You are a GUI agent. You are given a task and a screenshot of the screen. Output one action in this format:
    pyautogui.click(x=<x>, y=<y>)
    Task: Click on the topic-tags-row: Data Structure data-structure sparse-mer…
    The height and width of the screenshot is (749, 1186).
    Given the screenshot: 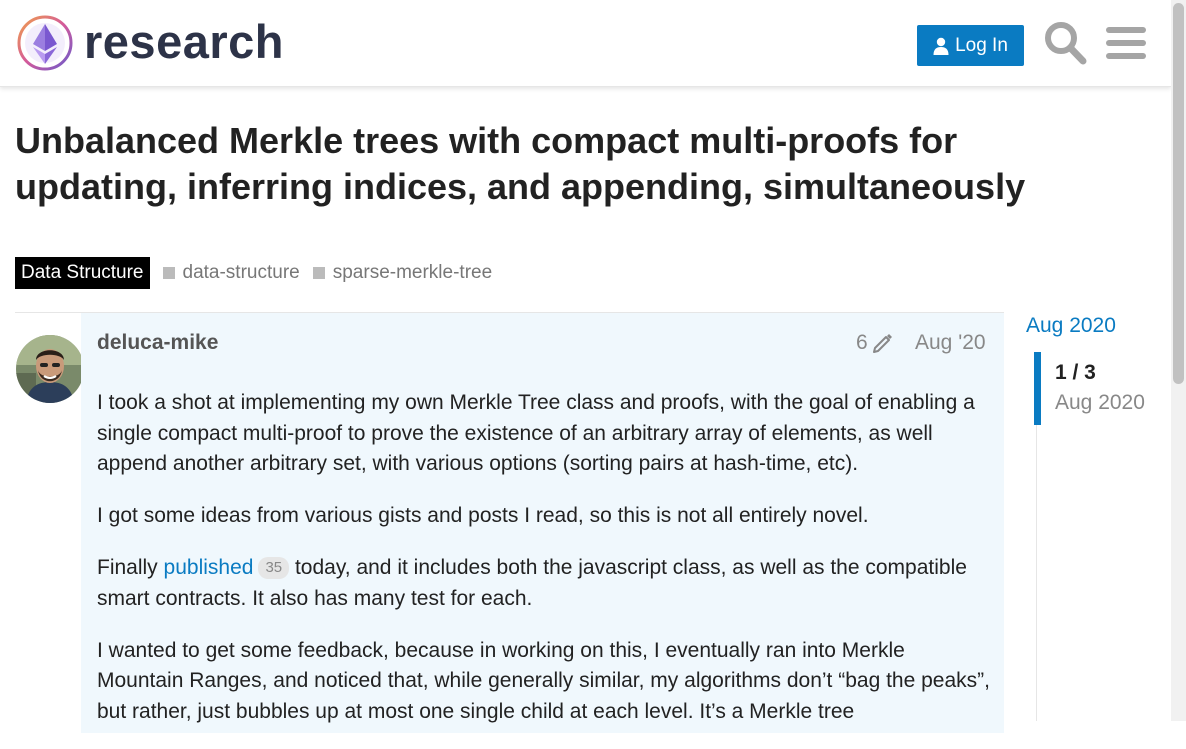 What is the action you would take?
    pyautogui.click(x=253, y=273)
    